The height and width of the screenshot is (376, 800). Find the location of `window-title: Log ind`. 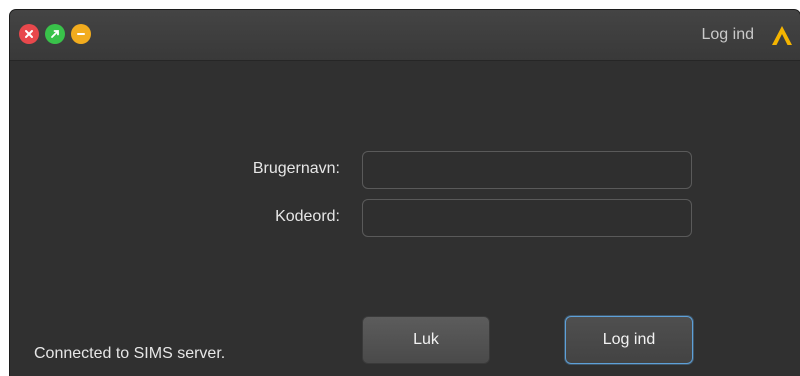

window-title: Log ind is located at coordinates (728, 34).